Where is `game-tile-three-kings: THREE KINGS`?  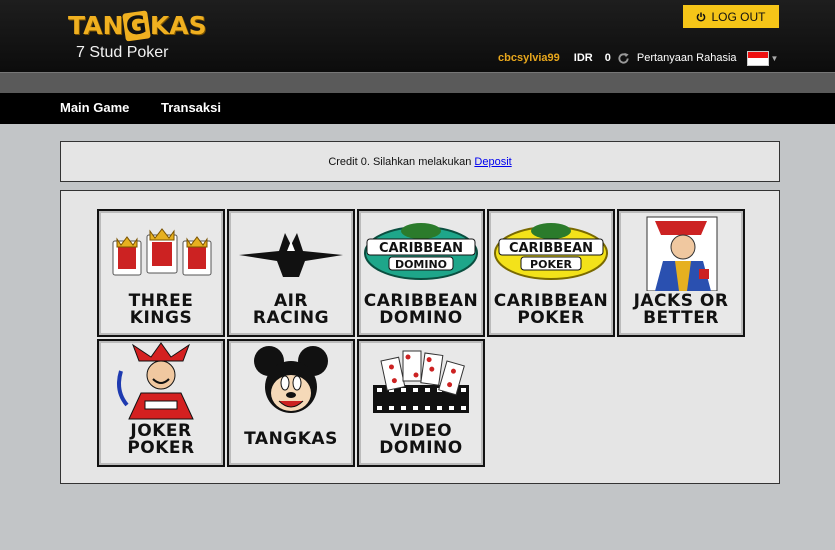 game-tile-three-kings: THREE KINGS is located at coordinates (161, 273).